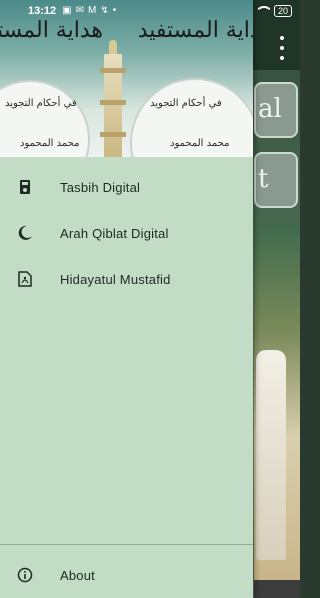 This screenshot has height=598, width=320. I want to click on menu-item-about: About, so click(126, 575).